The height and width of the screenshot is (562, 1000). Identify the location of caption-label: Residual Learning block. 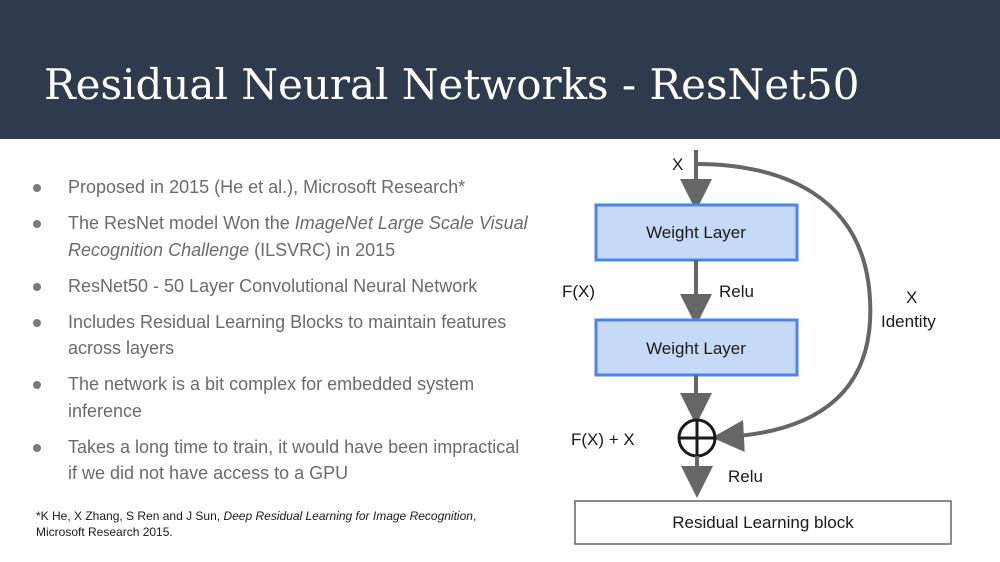
(763, 522).